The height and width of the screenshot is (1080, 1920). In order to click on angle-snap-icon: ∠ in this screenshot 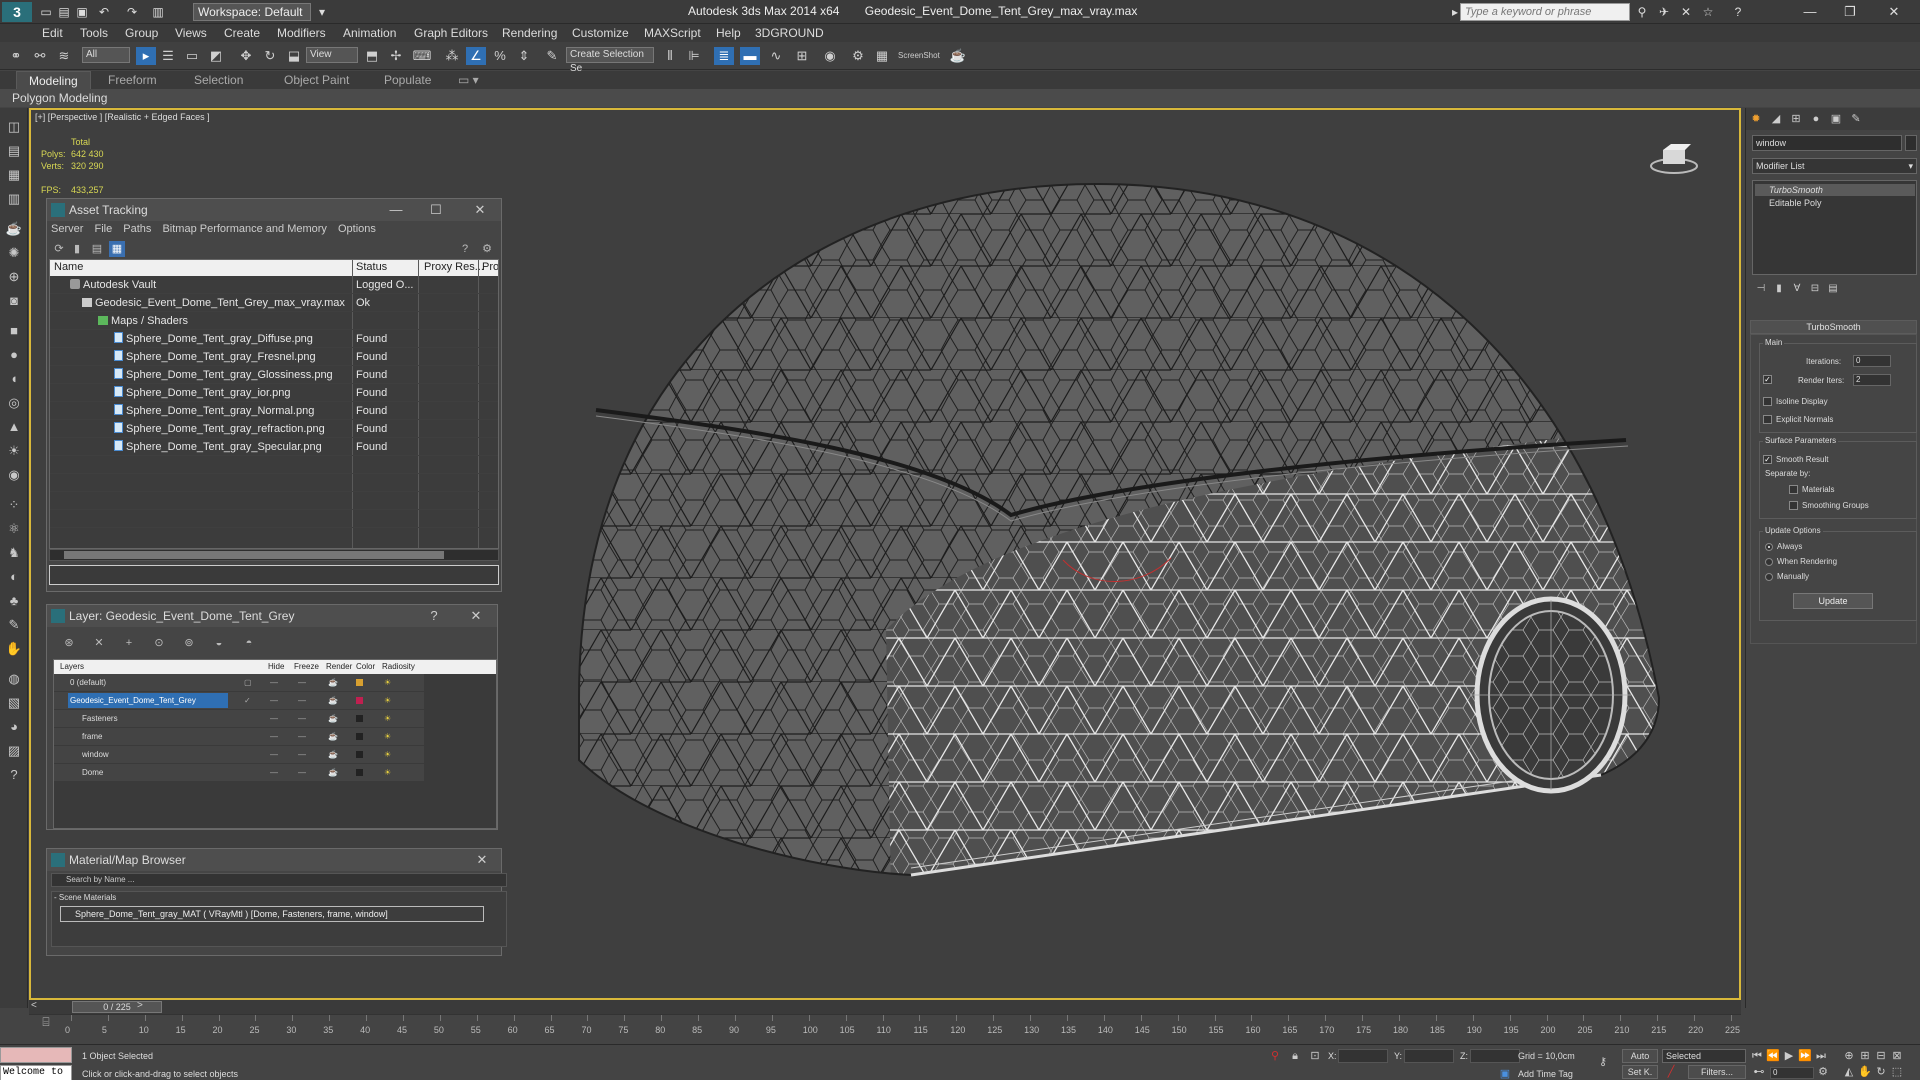, I will do `click(476, 56)`.